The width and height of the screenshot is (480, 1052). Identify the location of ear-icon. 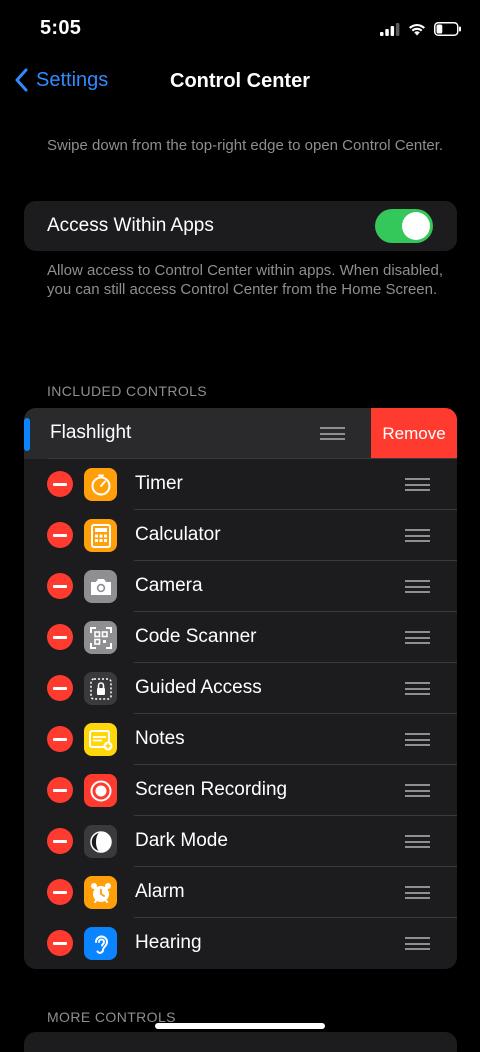
(100, 943).